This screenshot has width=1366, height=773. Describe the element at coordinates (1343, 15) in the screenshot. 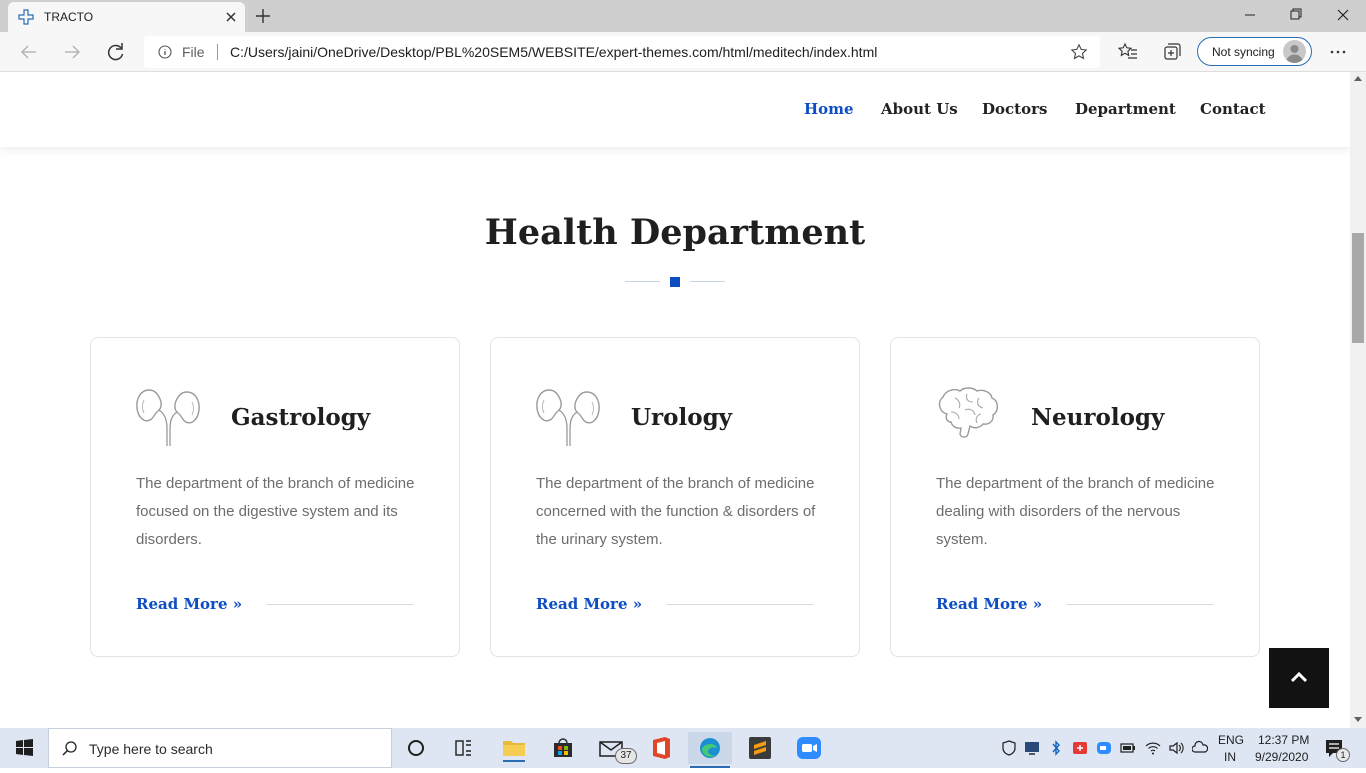

I see `close-window-icon` at that location.